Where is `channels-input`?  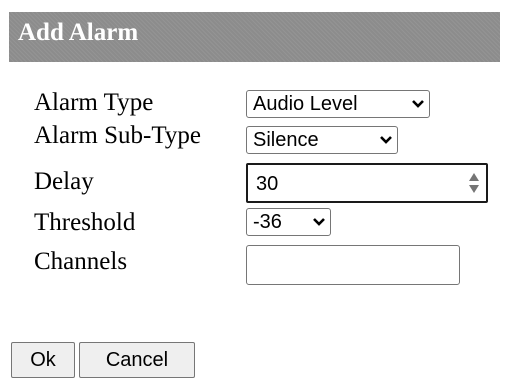 channels-input is located at coordinates (353, 265).